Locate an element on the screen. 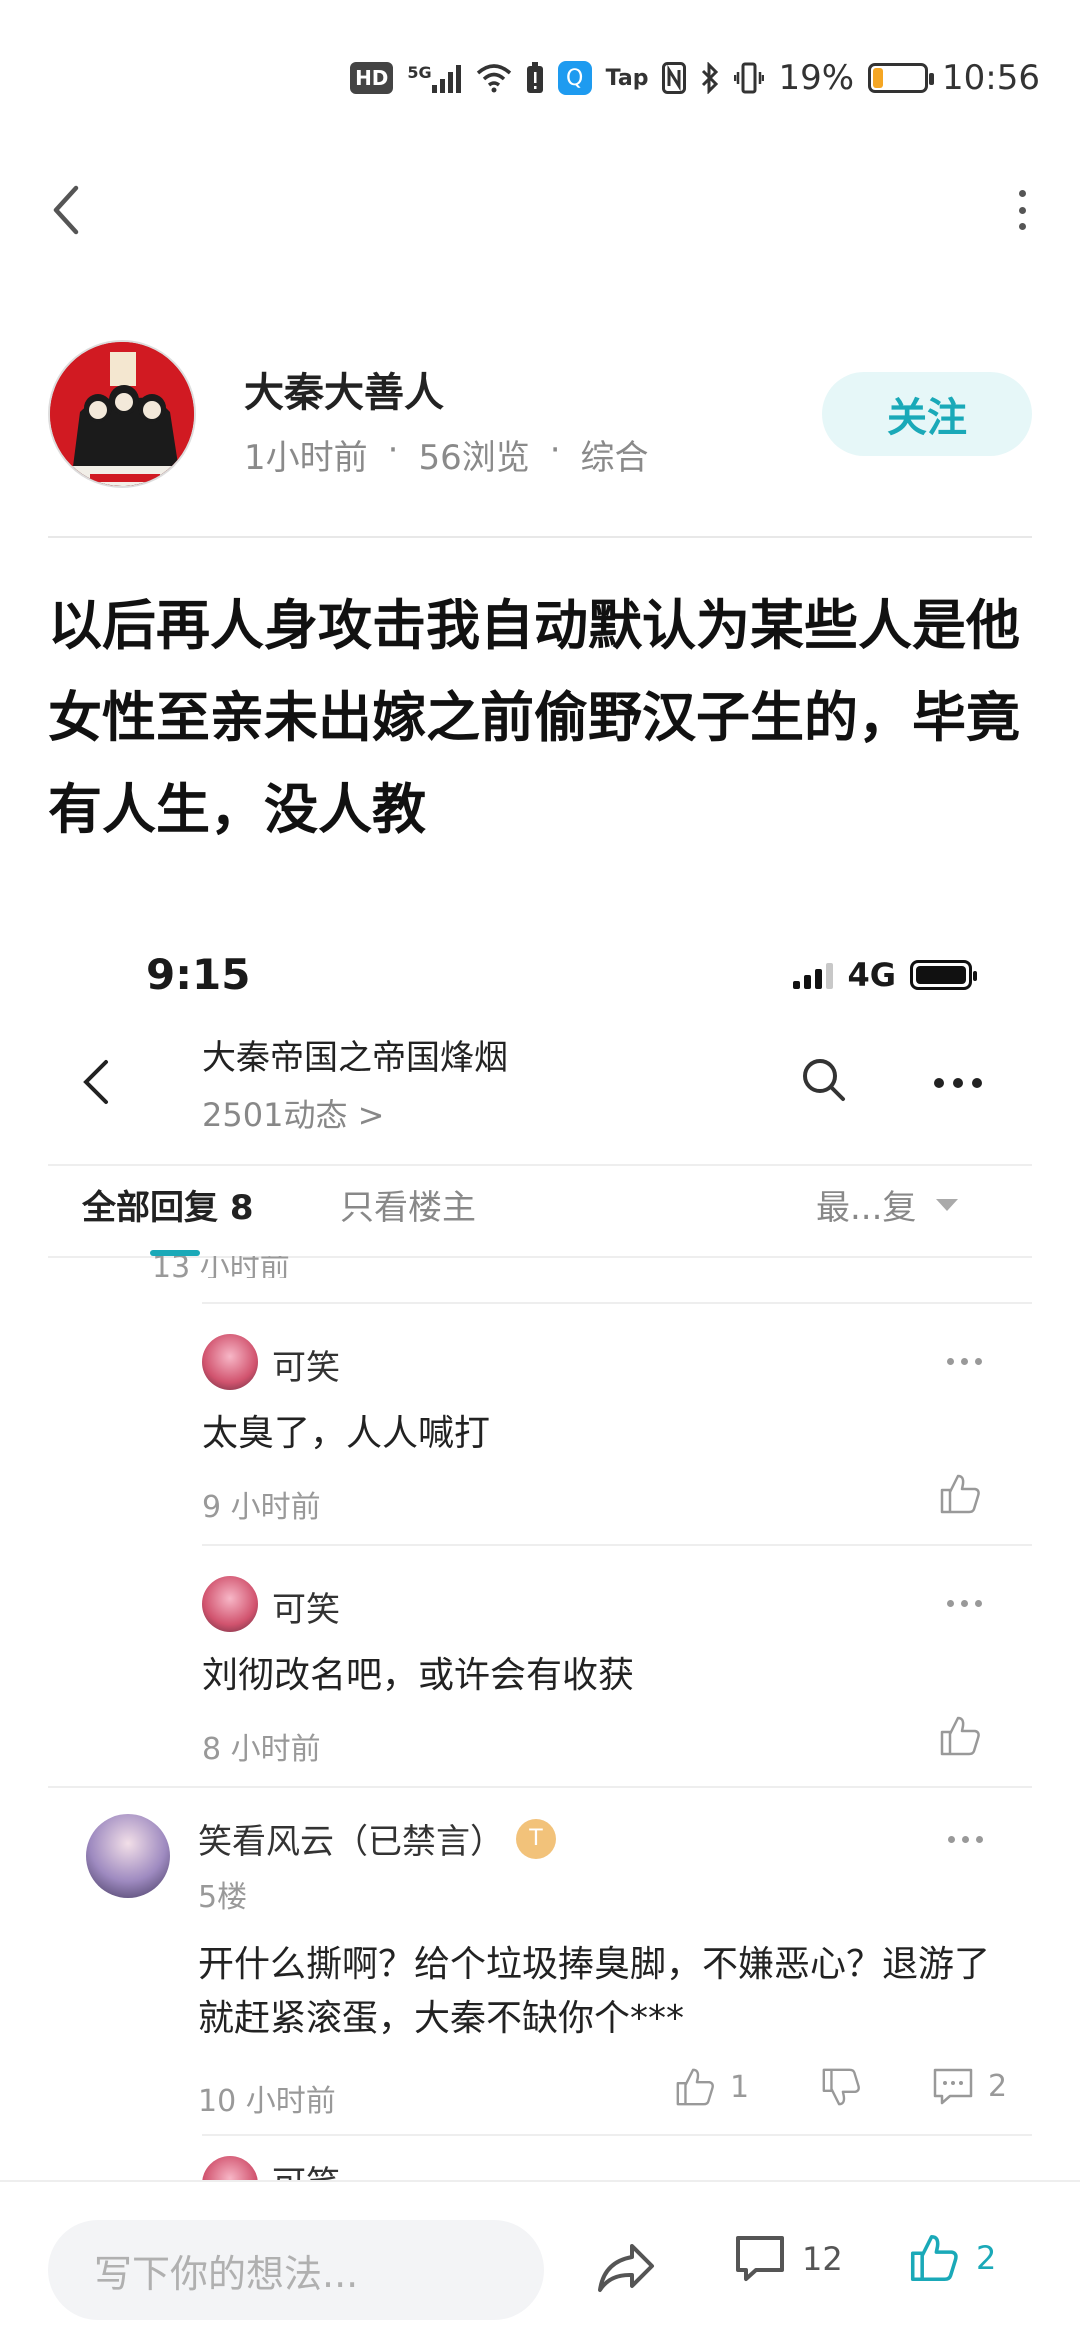 Image resolution: width=1080 pixels, height=2340 pixels. divider is located at coordinates (540, 537).